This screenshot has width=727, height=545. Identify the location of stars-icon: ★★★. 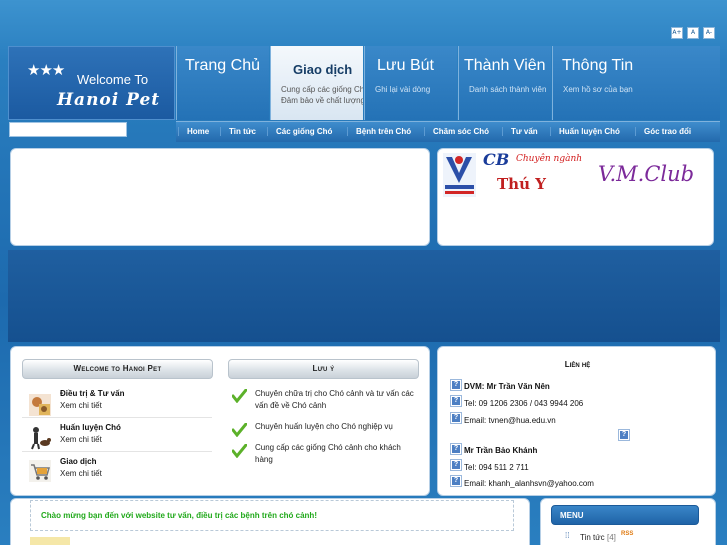
(46, 70).